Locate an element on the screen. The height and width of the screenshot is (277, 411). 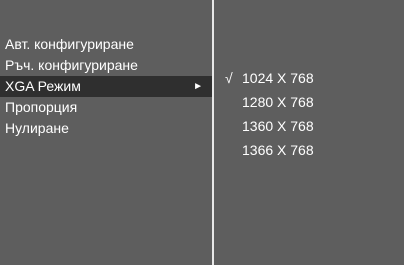
option-label: 1360 X 768 is located at coordinates (278, 126).